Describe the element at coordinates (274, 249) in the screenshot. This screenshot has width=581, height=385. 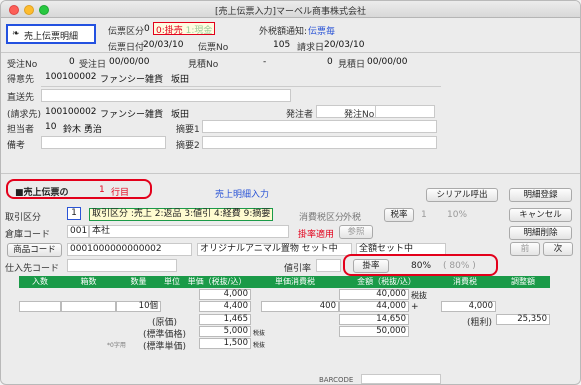
I see `product-name-field: オリジナルアニマル置物 セット中` at that location.